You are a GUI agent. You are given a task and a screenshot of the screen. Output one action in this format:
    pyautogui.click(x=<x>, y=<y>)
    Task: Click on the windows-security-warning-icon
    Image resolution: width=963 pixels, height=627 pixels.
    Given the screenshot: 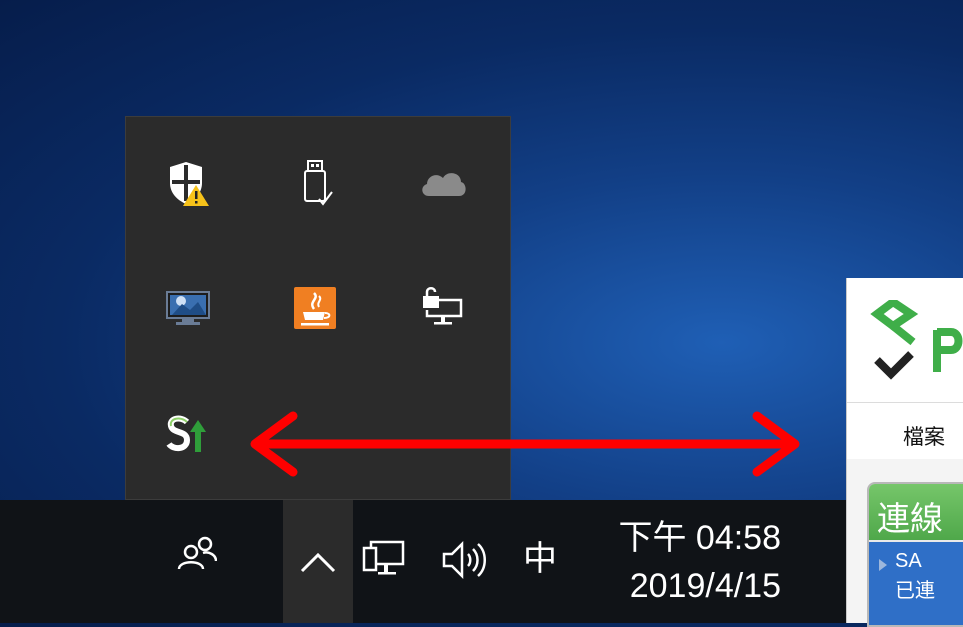 What is the action you would take?
    pyautogui.click(x=188, y=183)
    